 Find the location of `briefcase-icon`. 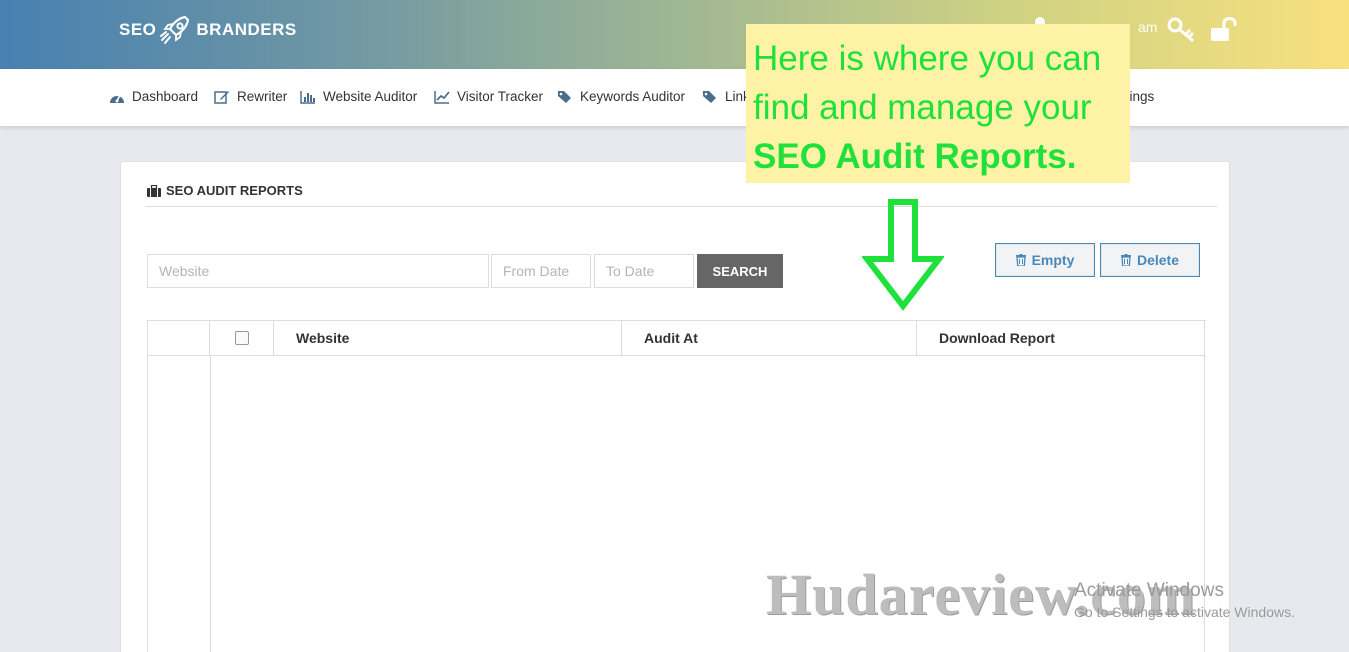

briefcase-icon is located at coordinates (154, 190).